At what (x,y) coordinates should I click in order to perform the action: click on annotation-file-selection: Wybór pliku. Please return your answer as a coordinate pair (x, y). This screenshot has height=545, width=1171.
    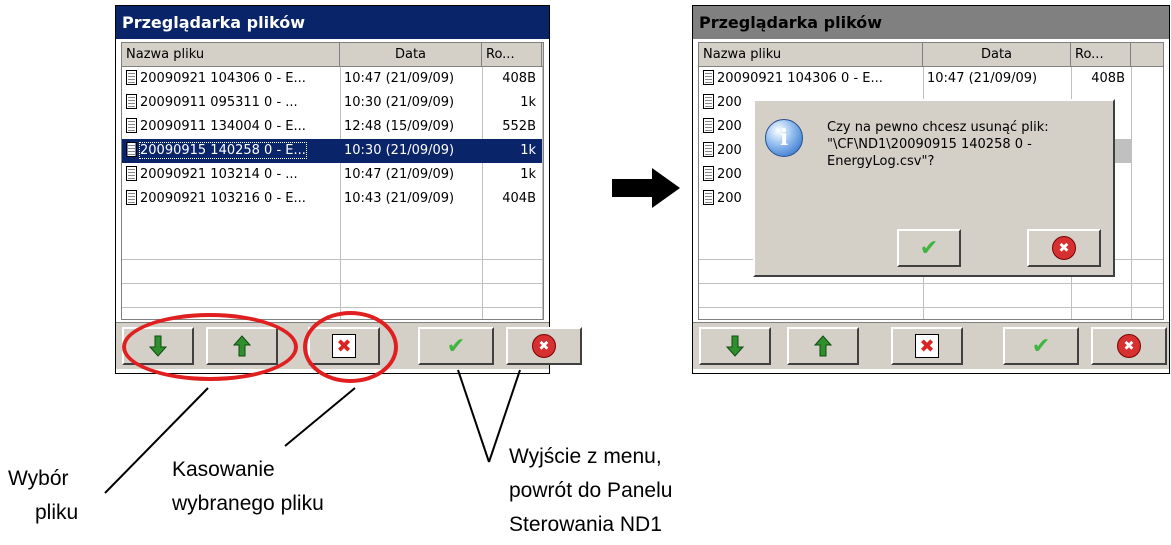
    Looking at the image, I should click on (43, 495).